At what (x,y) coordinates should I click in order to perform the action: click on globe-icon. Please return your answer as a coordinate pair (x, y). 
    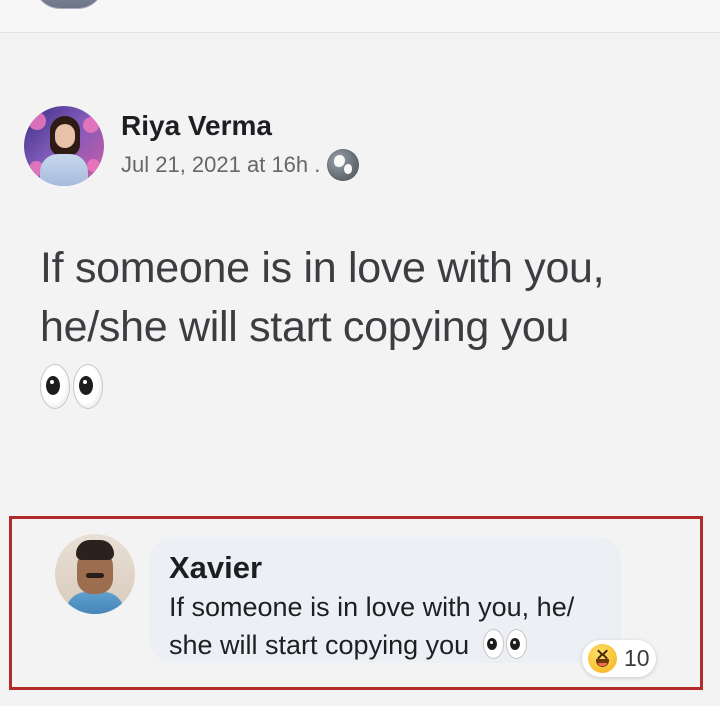
    Looking at the image, I should click on (343, 164).